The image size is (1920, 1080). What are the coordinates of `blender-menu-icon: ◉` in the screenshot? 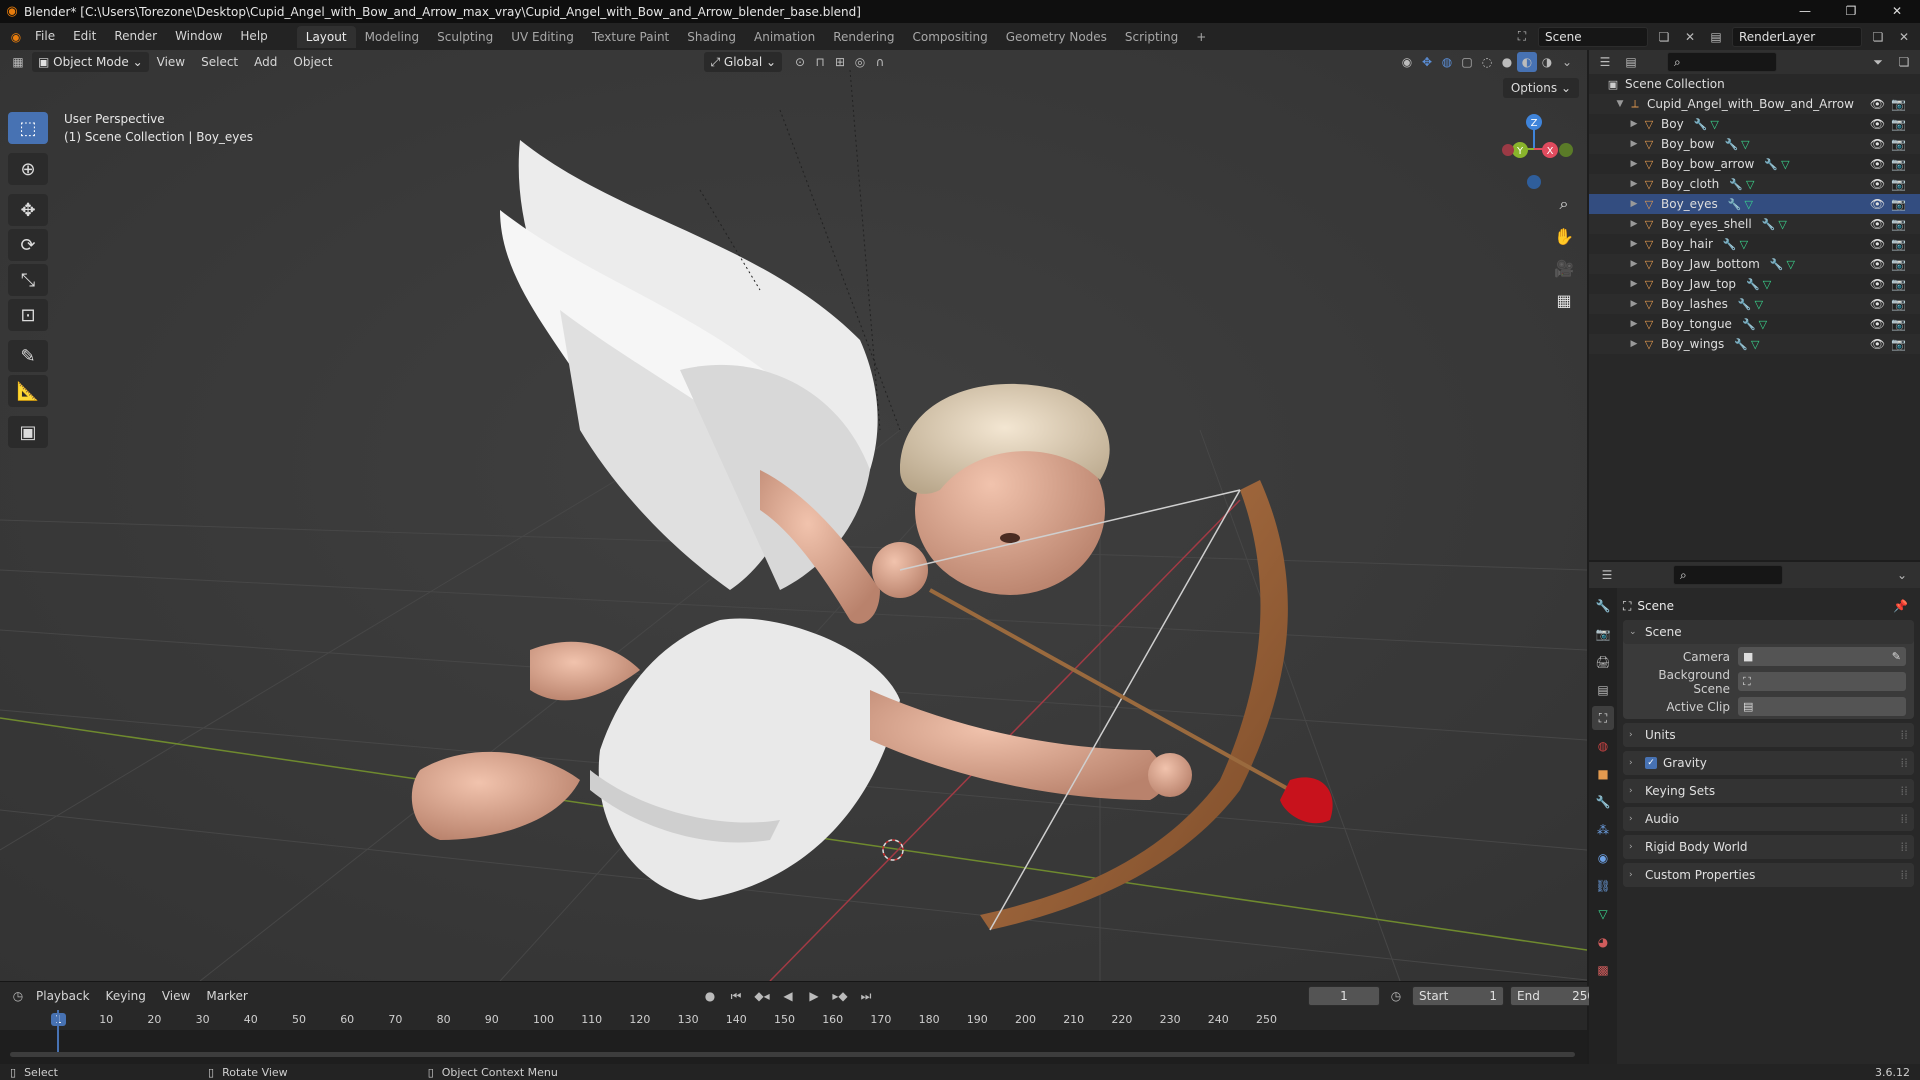 It's located at (16, 37).